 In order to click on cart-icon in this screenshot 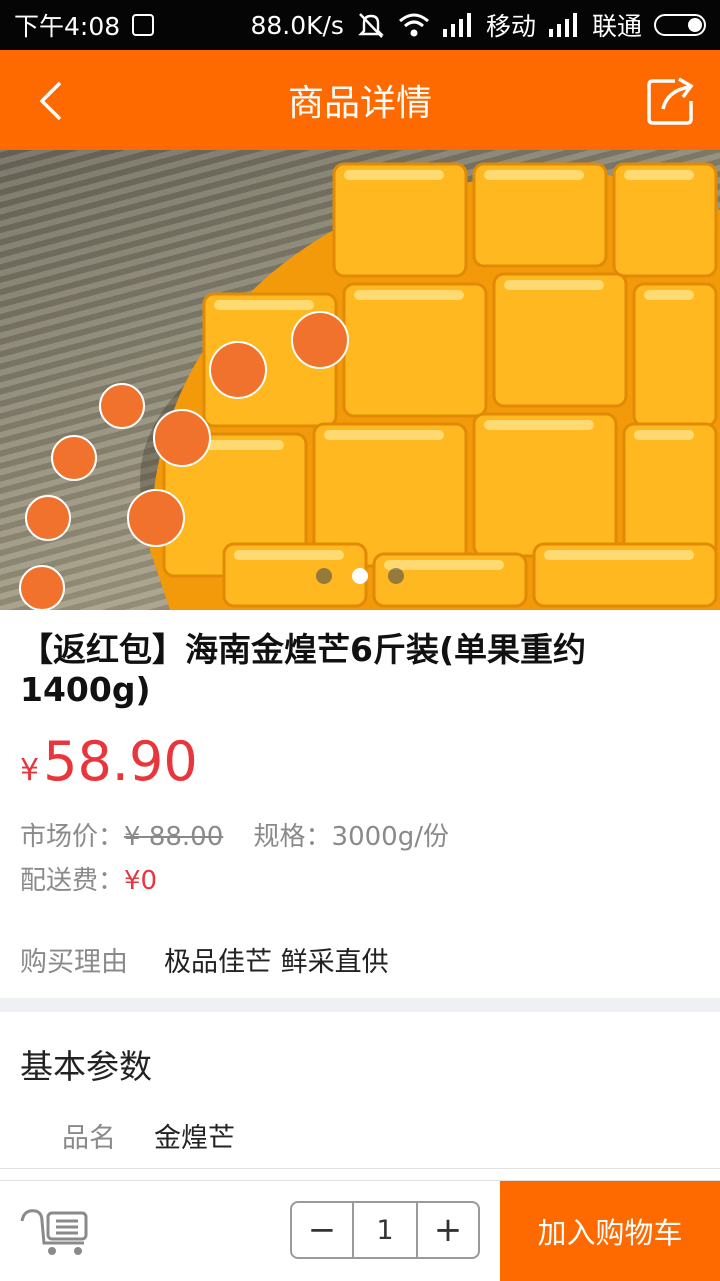, I will do `click(54, 1232)`.